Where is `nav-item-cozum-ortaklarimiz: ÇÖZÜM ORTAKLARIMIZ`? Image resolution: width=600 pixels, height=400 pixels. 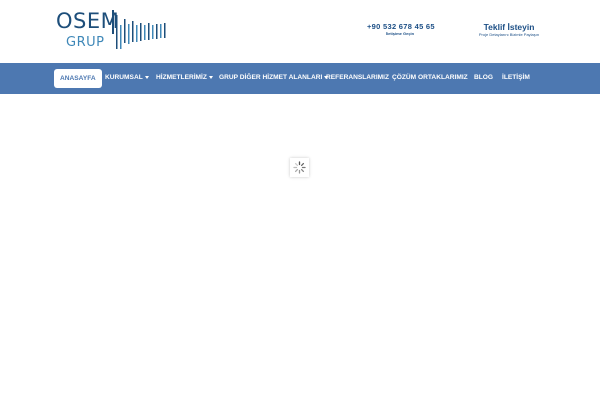 nav-item-cozum-ortaklarimiz: ÇÖZÜM ORTAKLARIMIZ is located at coordinates (430, 78).